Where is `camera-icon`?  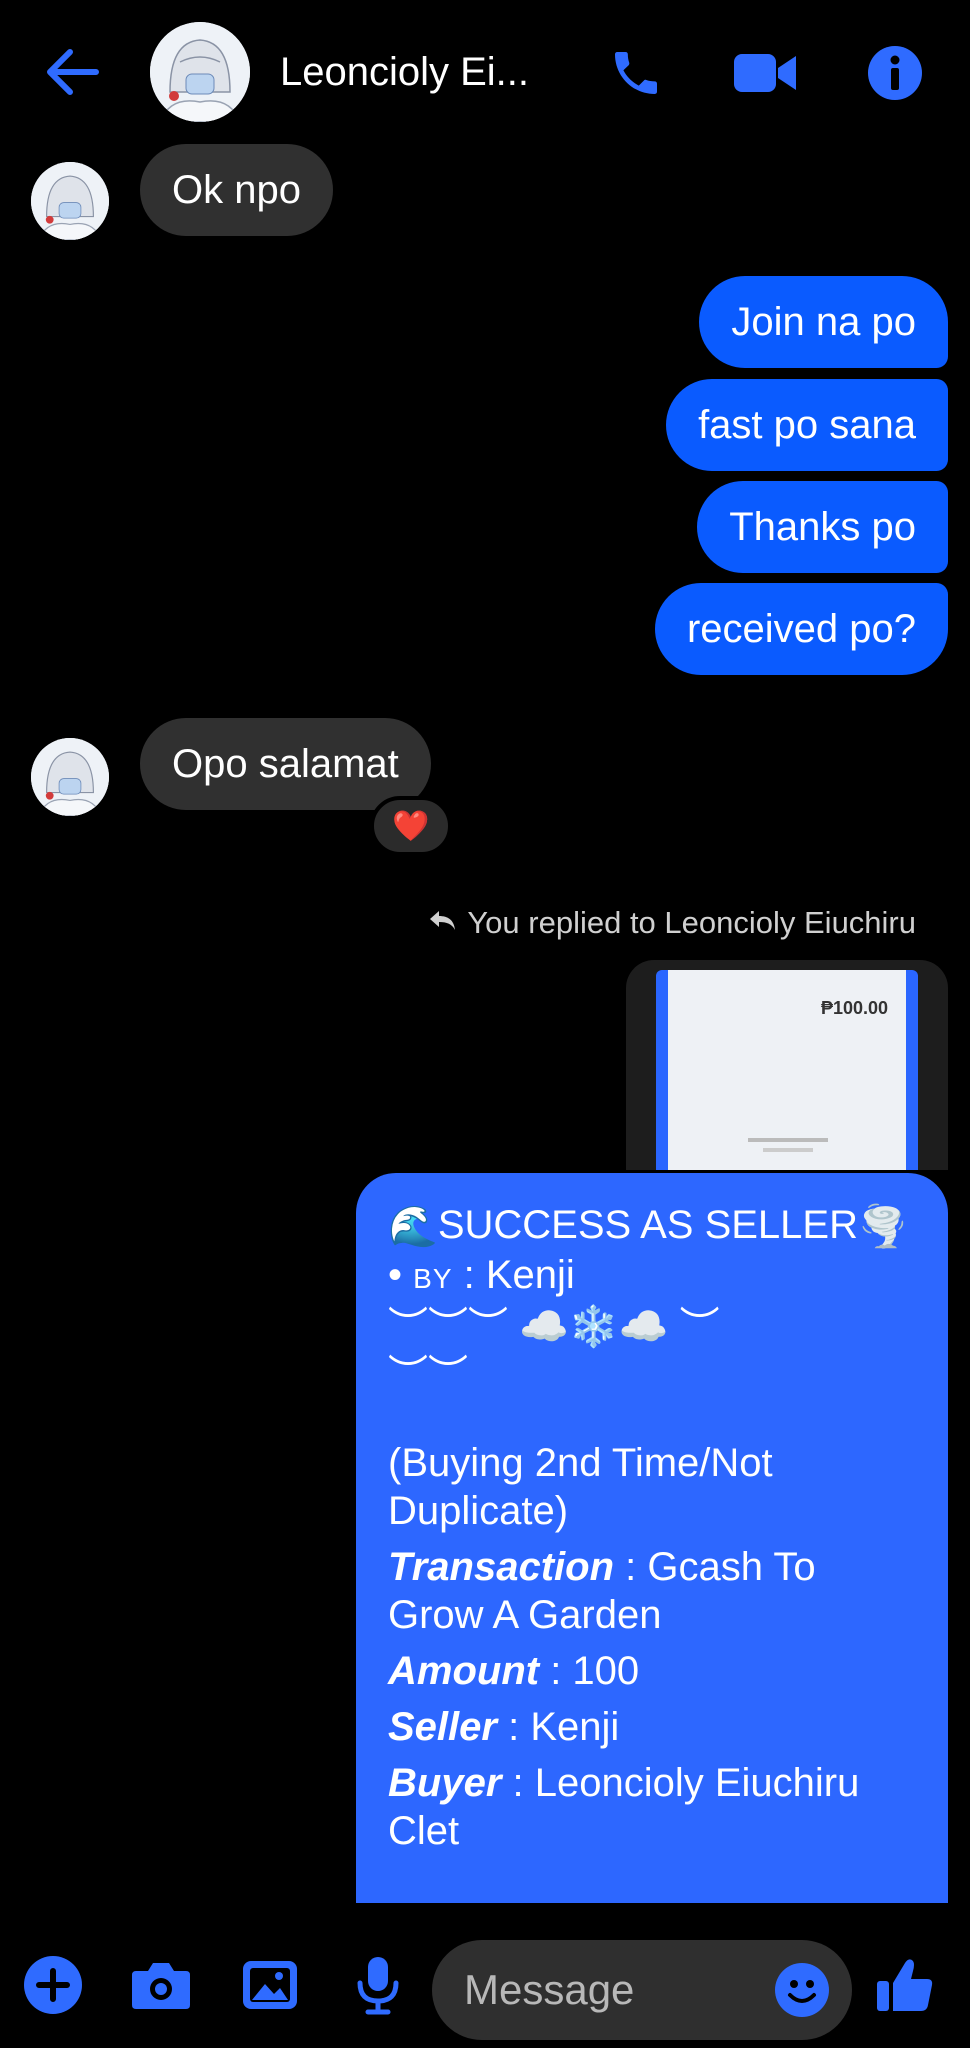
camera-icon is located at coordinates (161, 1985).